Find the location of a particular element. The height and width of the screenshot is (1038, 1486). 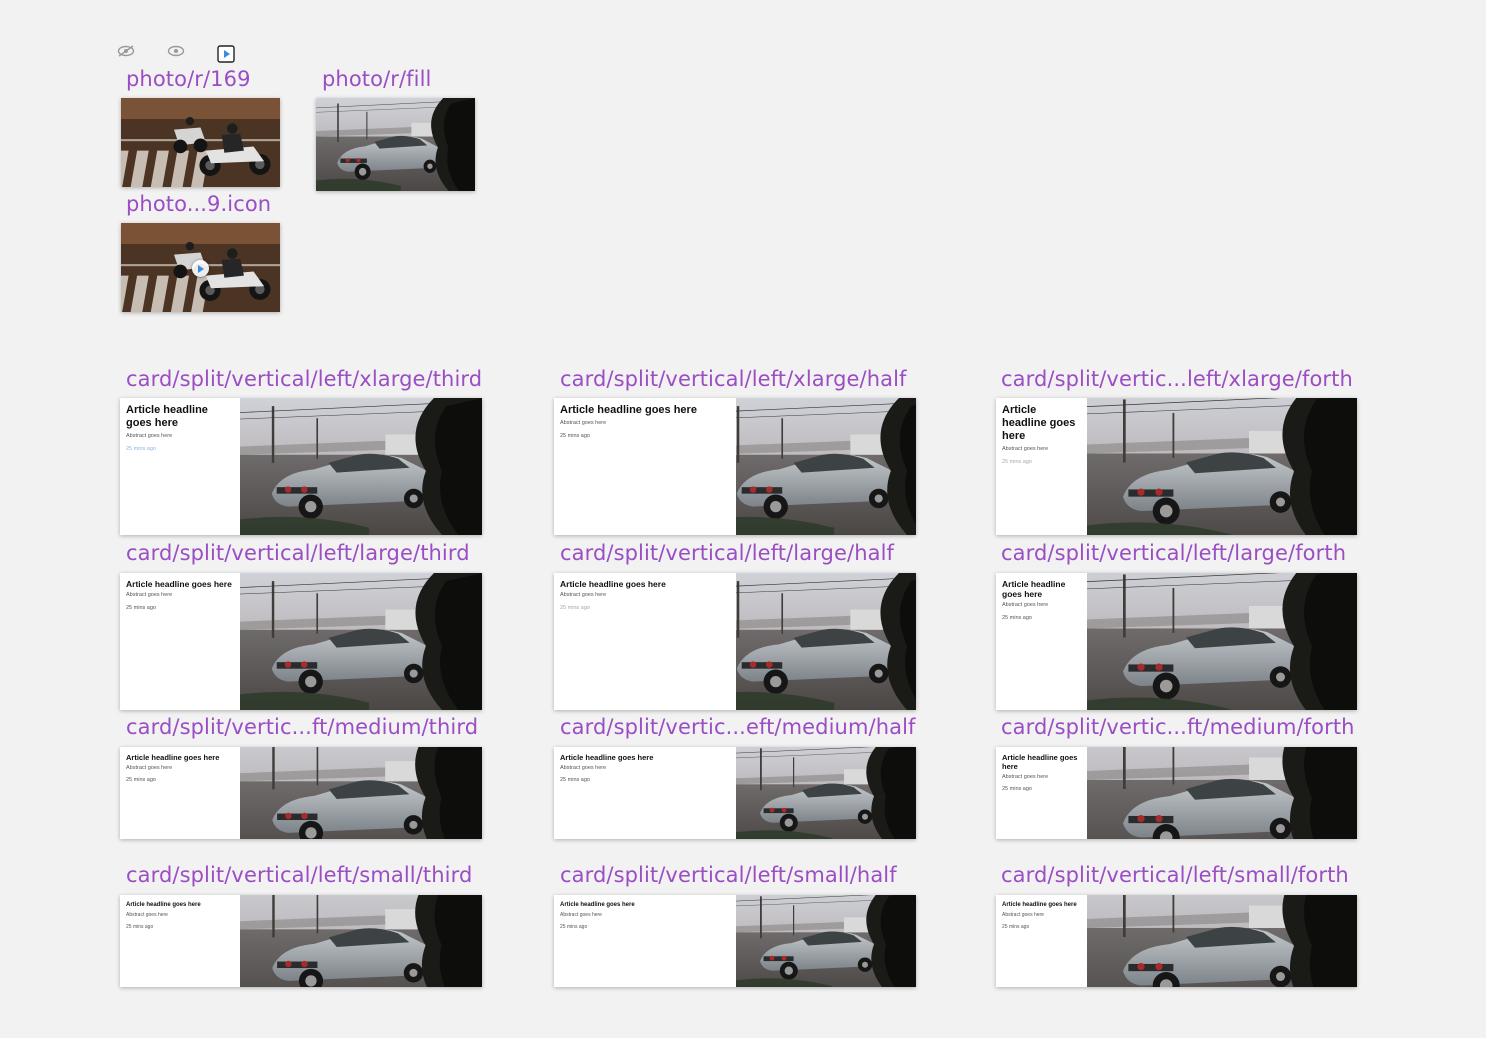

symbol-label: card/split/vertical/left/small/forth is located at coordinates (1175, 875).